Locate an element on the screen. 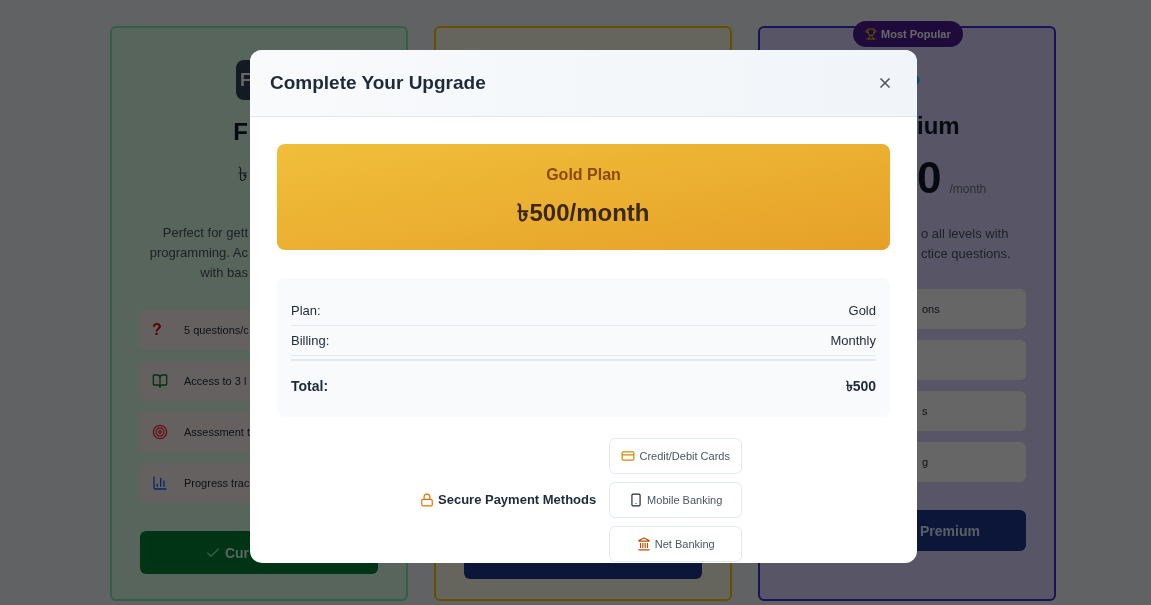  payment-method-button: Credit/Debit Cards is located at coordinates (676, 456).